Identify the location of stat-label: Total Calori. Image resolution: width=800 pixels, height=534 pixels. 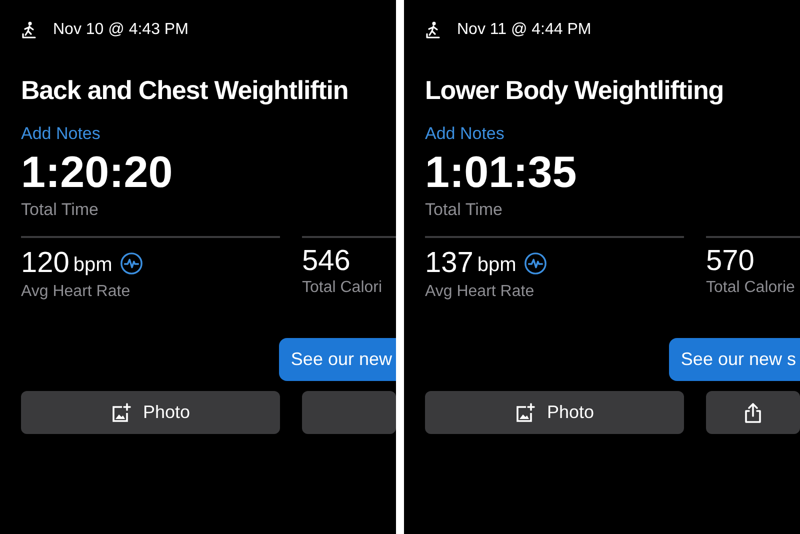
(343, 288).